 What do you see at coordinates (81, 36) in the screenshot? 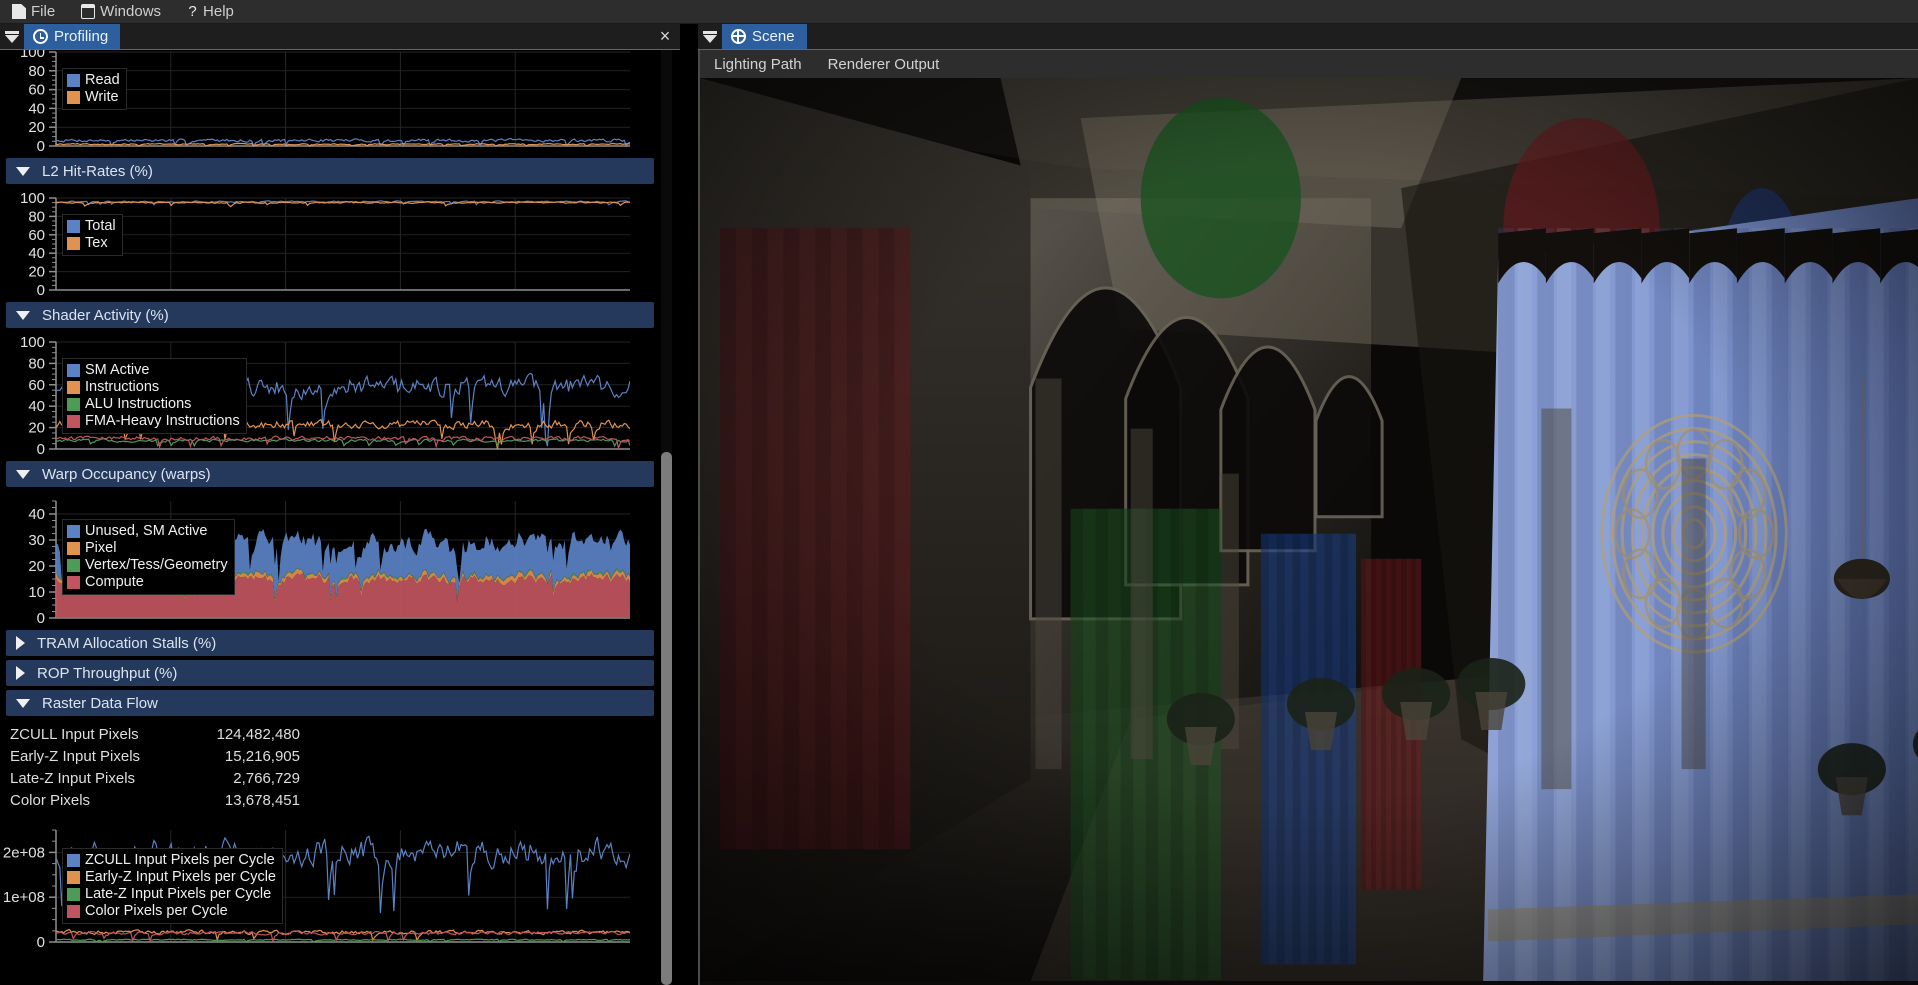
I see `tab-profiling-label: Profiling` at bounding box center [81, 36].